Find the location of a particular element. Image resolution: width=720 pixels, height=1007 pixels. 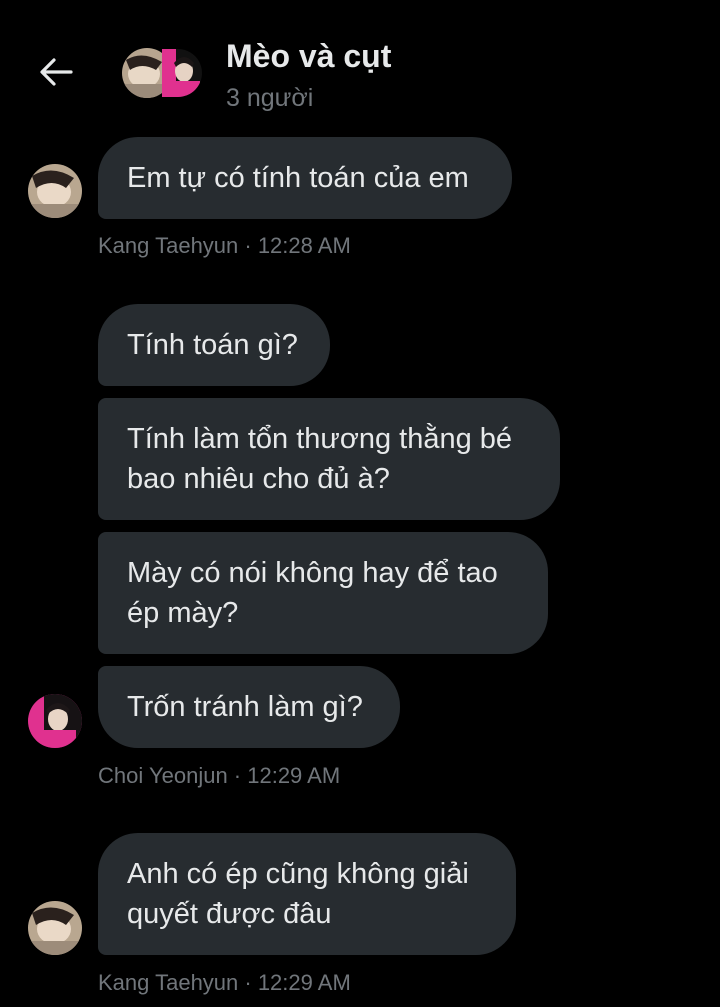

message-bubble: Tính toán gì? is located at coordinates (214, 345).